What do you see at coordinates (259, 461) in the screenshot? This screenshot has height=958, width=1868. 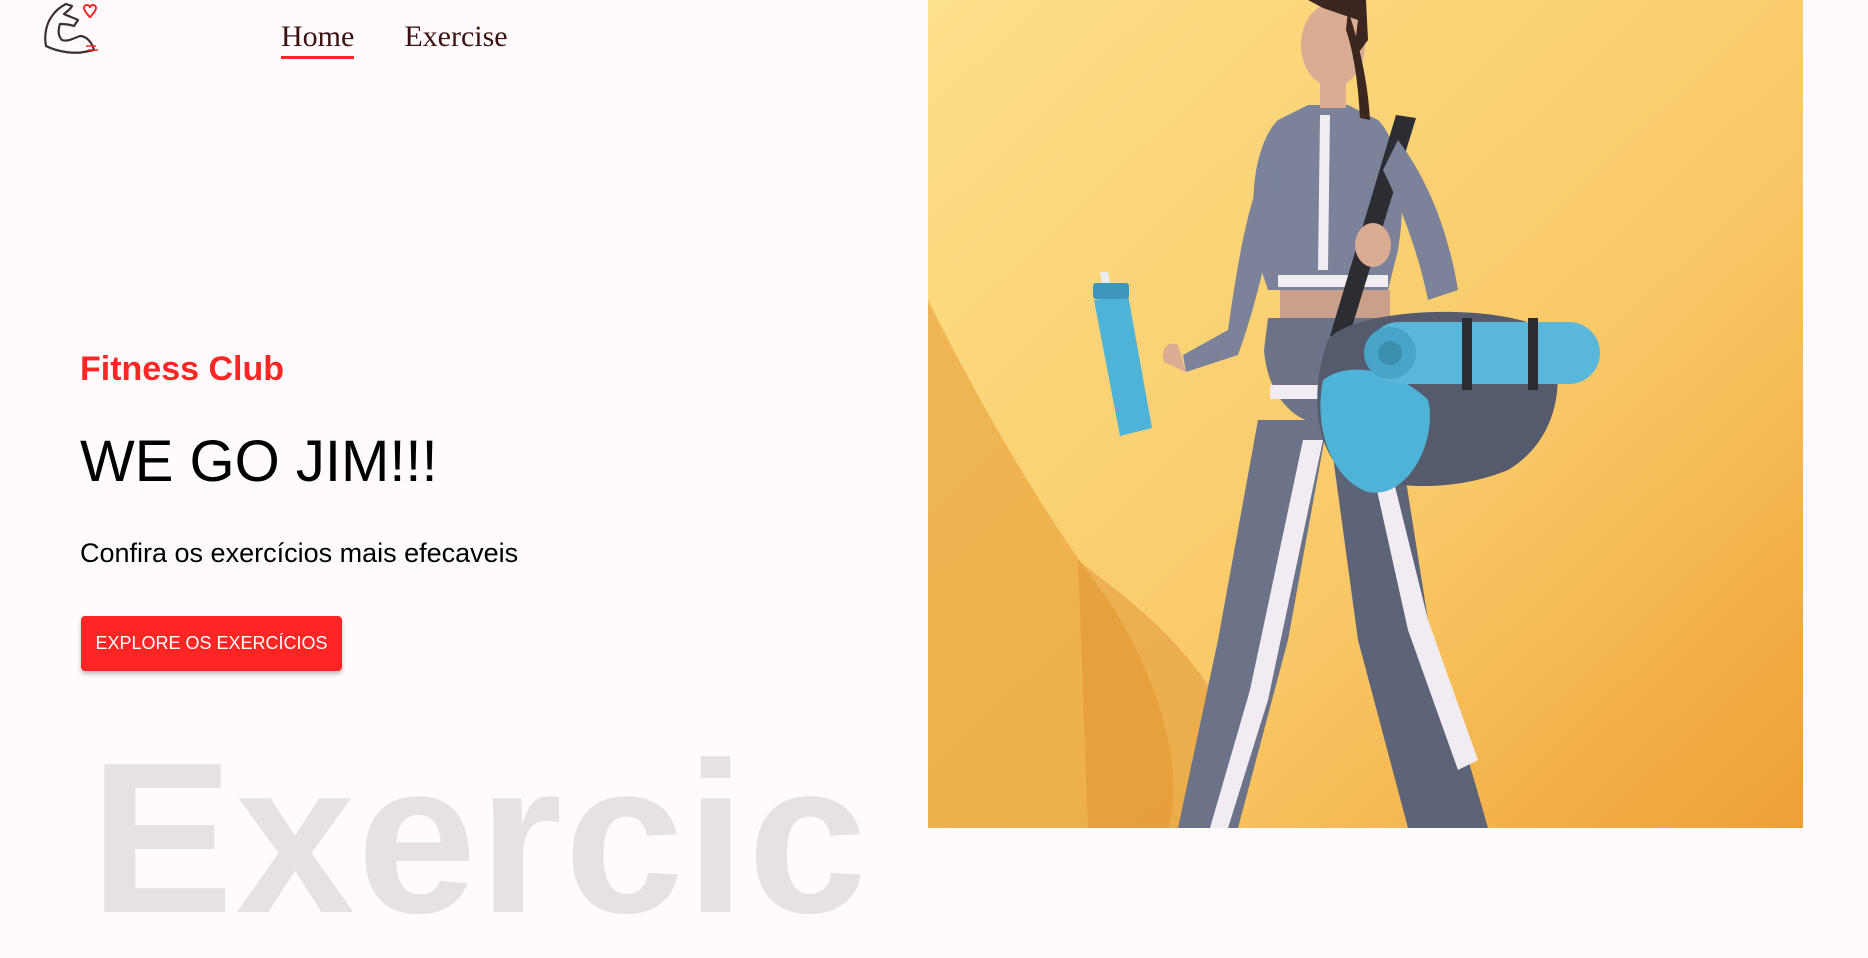 I see `hero-headline: WE GO JIM!!!` at bounding box center [259, 461].